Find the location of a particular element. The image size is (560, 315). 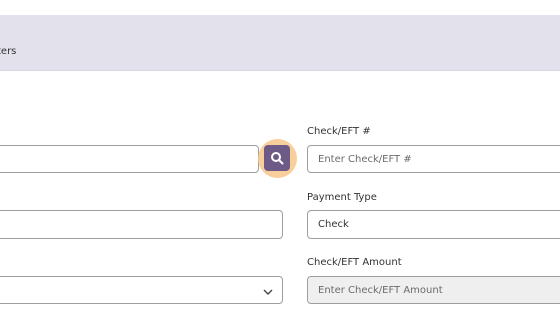

check-eft-amount-placeholder: Enter Check/EFT Amount is located at coordinates (380, 290).